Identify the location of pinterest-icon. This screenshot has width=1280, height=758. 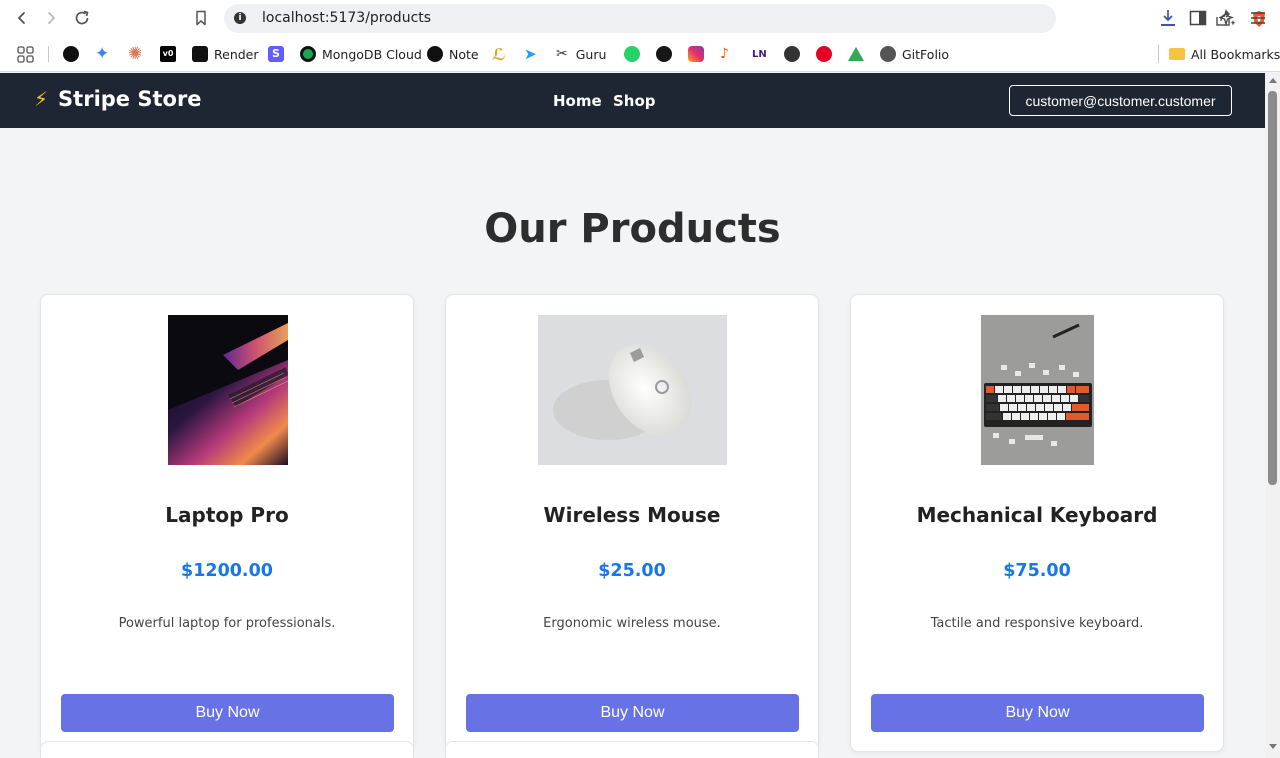
(824, 54).